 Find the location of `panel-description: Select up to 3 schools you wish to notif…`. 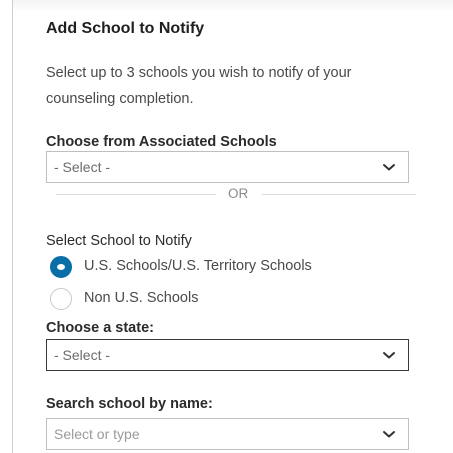

panel-description: Select up to 3 schools you wish to notif… is located at coordinates (199, 86).